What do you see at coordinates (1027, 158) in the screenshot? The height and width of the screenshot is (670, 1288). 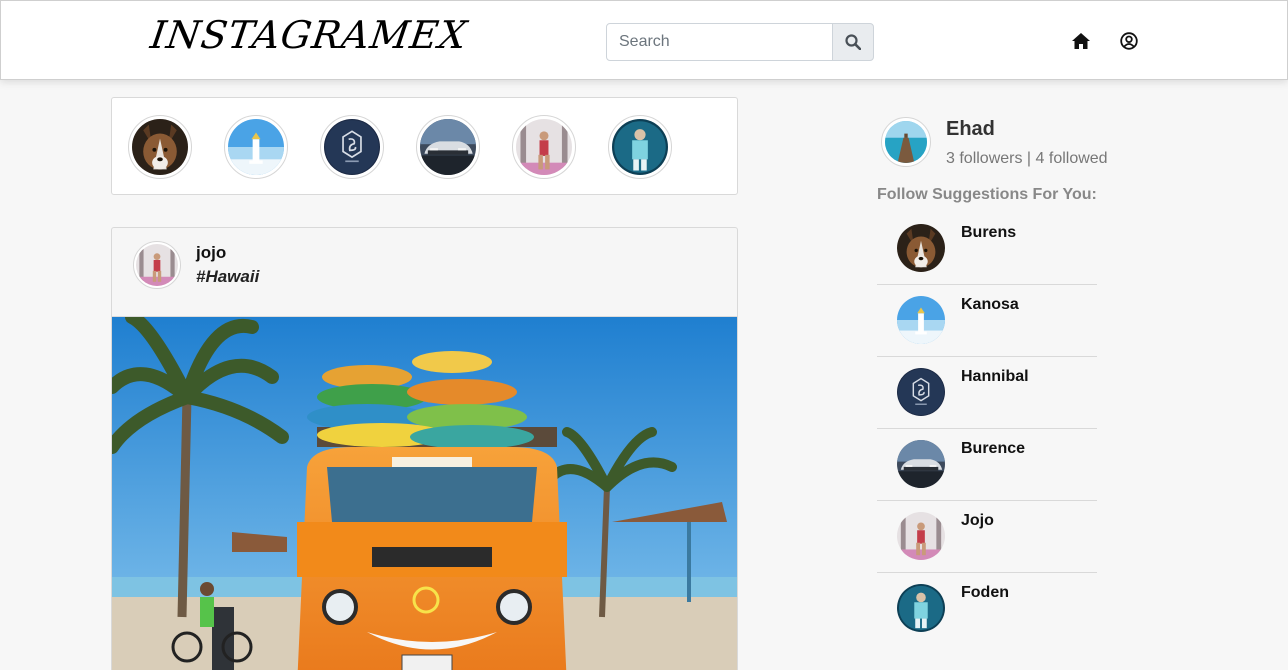 I see `profile-stats: 3 followers | 4 followed` at bounding box center [1027, 158].